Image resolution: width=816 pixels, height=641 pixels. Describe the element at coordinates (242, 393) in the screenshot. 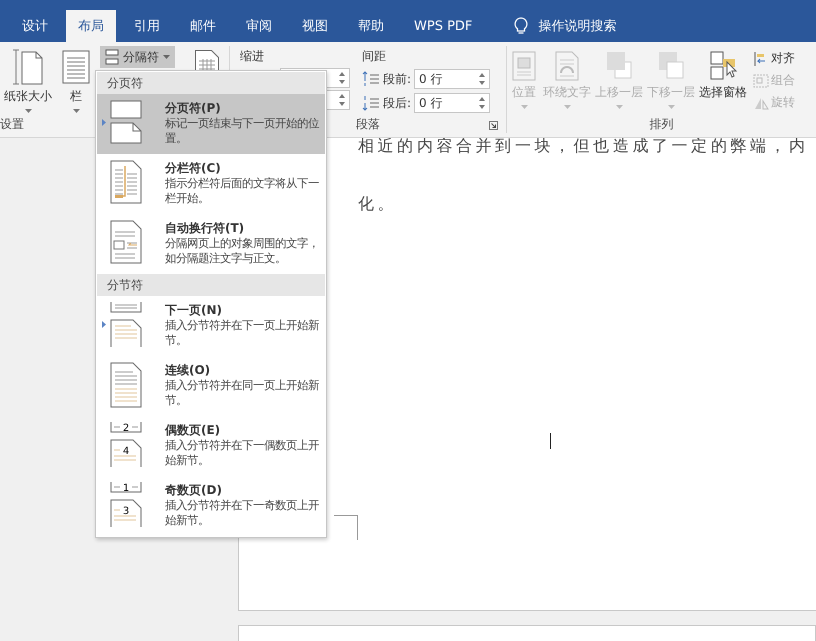

I see `menu-item-description: 插入分节符并在同一页上开始新节。` at that location.